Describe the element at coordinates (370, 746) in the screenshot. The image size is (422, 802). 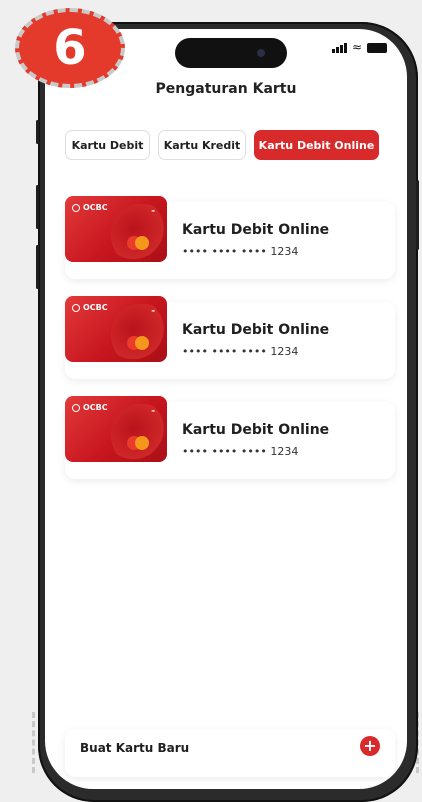
I see `plus-circle-icon: +` at that location.